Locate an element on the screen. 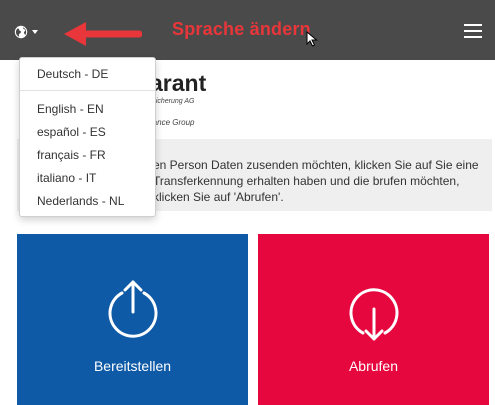  menu-item-francais: français - FR is located at coordinates (71, 155).